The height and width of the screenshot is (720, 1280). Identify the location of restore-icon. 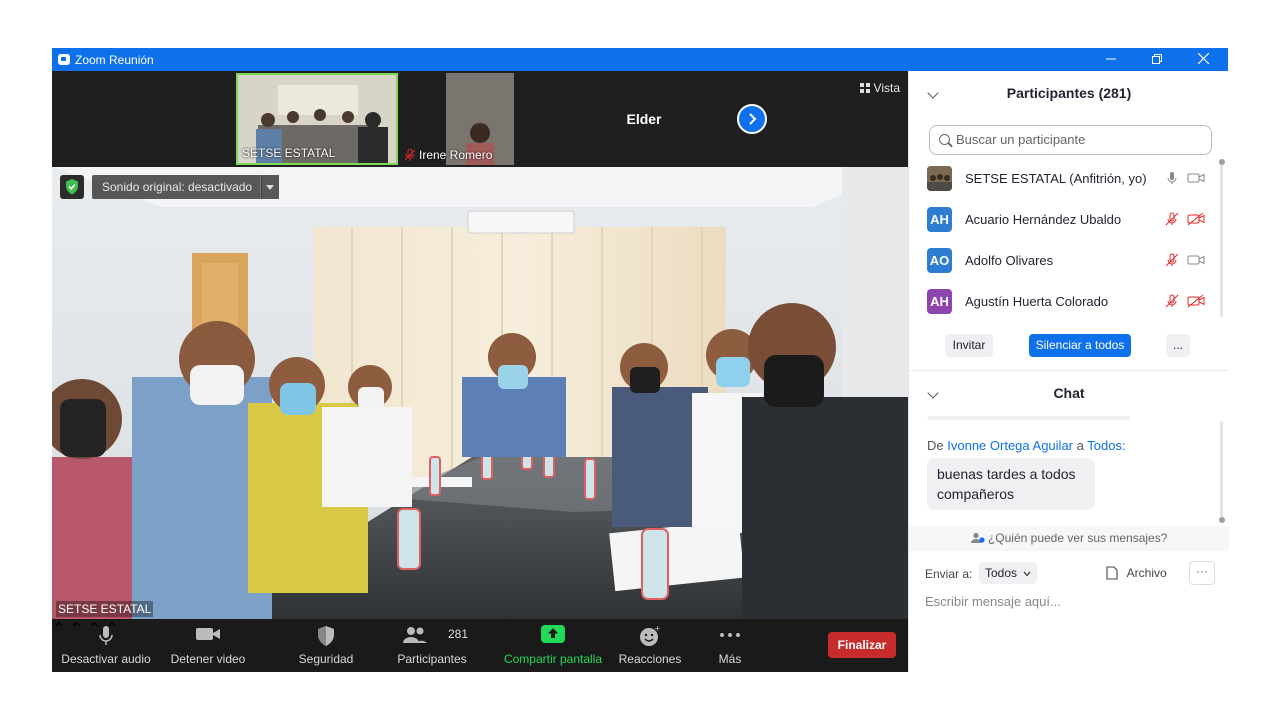
(1157, 59).